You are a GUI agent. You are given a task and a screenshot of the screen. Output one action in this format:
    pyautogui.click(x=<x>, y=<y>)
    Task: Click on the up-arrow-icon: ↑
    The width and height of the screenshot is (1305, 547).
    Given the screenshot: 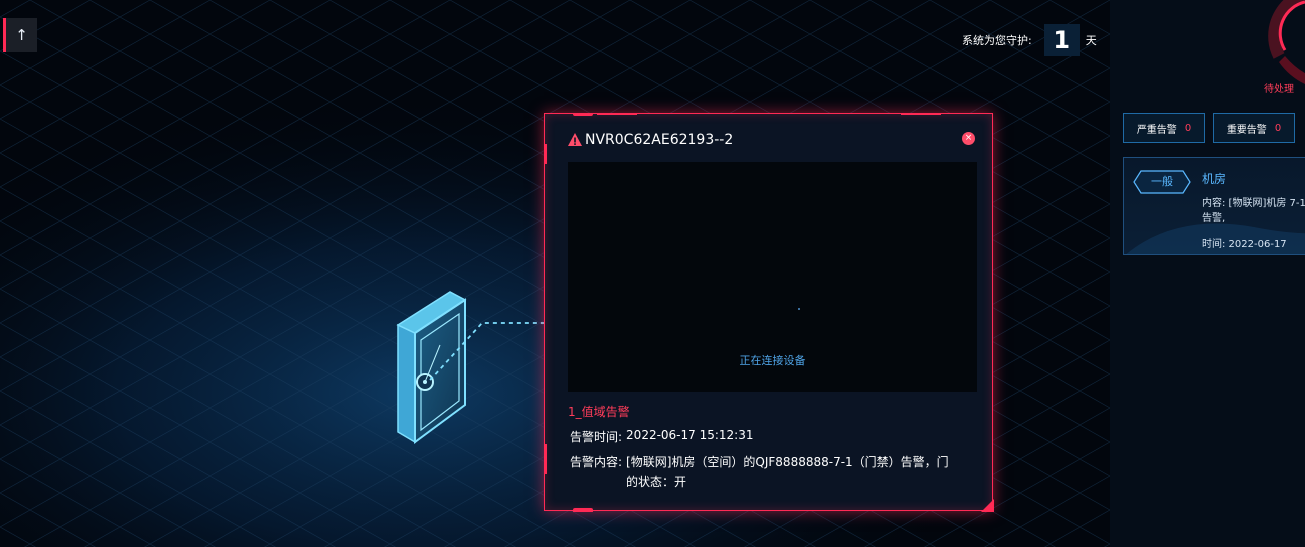 What is the action you would take?
    pyautogui.click(x=21, y=35)
    